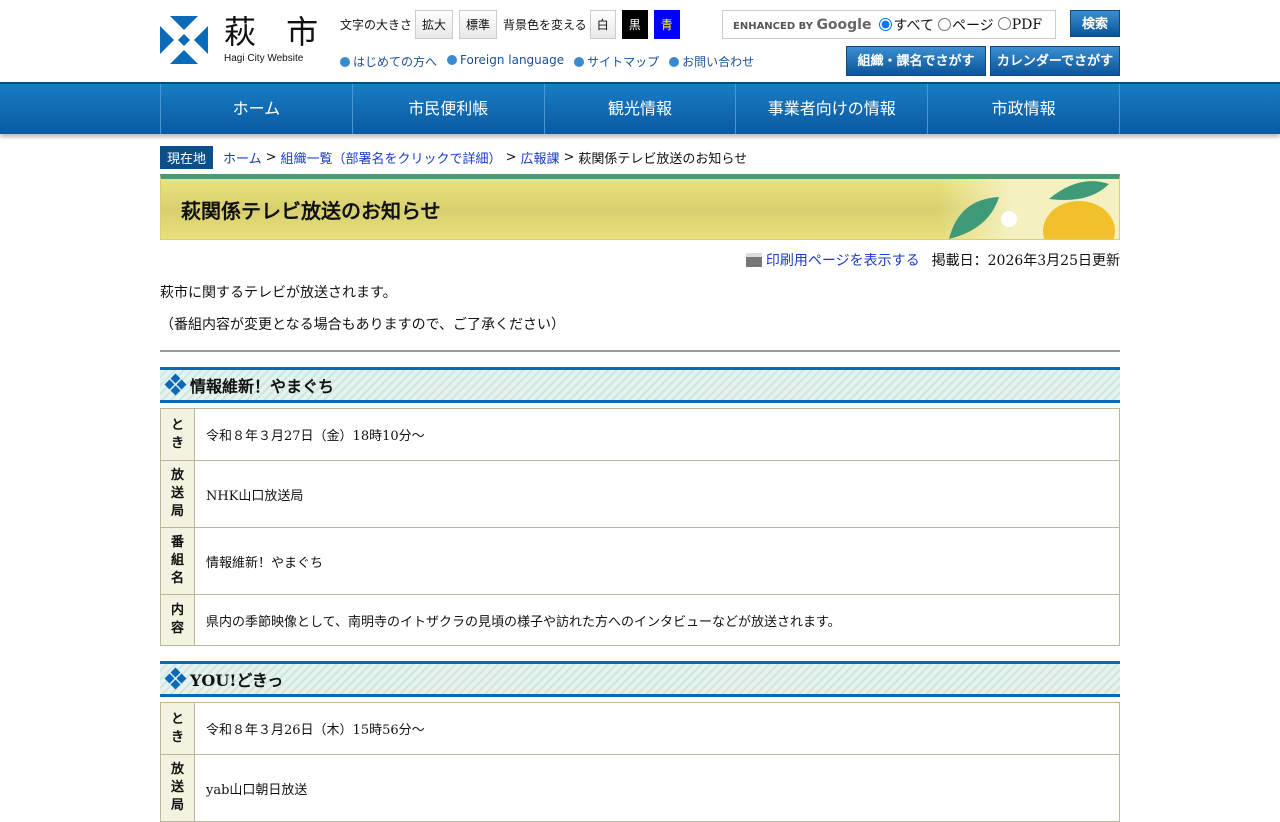  I want to click on program-table: とき 令和８年３月26日（木）15時56分～ 放送局 yab山口朝日放送, so click(640, 762).